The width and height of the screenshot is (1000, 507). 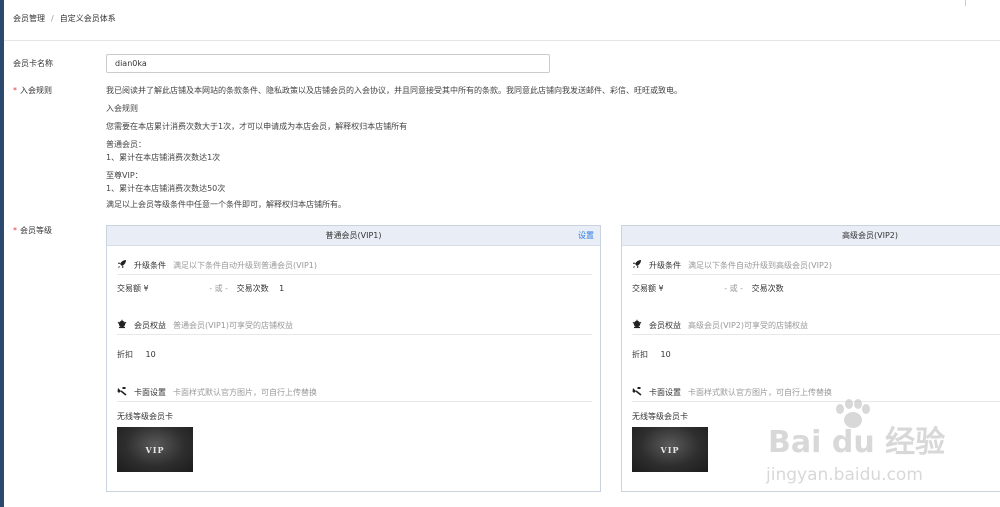 What do you see at coordinates (166, 188) in the screenshot?
I see `rules-line: 1、累计在本店铺消费次数达50次` at bounding box center [166, 188].